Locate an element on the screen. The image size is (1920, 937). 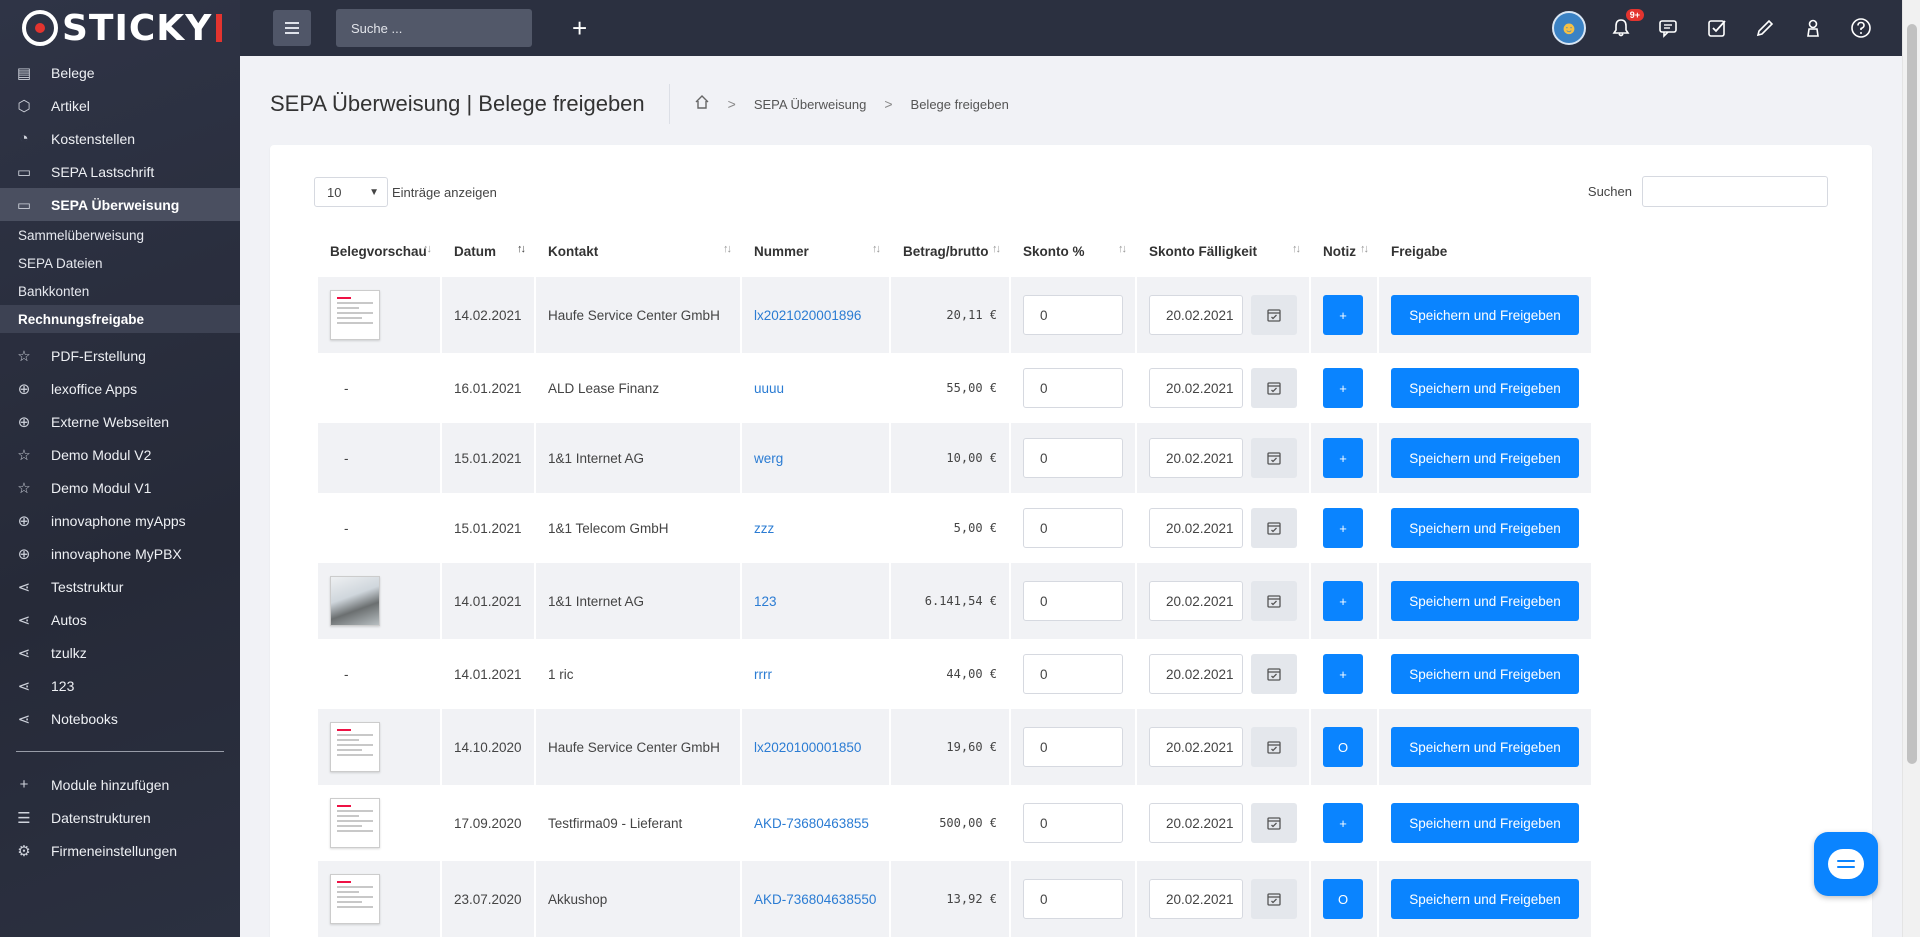
row-number-link: rrrr is located at coordinates (763, 674).